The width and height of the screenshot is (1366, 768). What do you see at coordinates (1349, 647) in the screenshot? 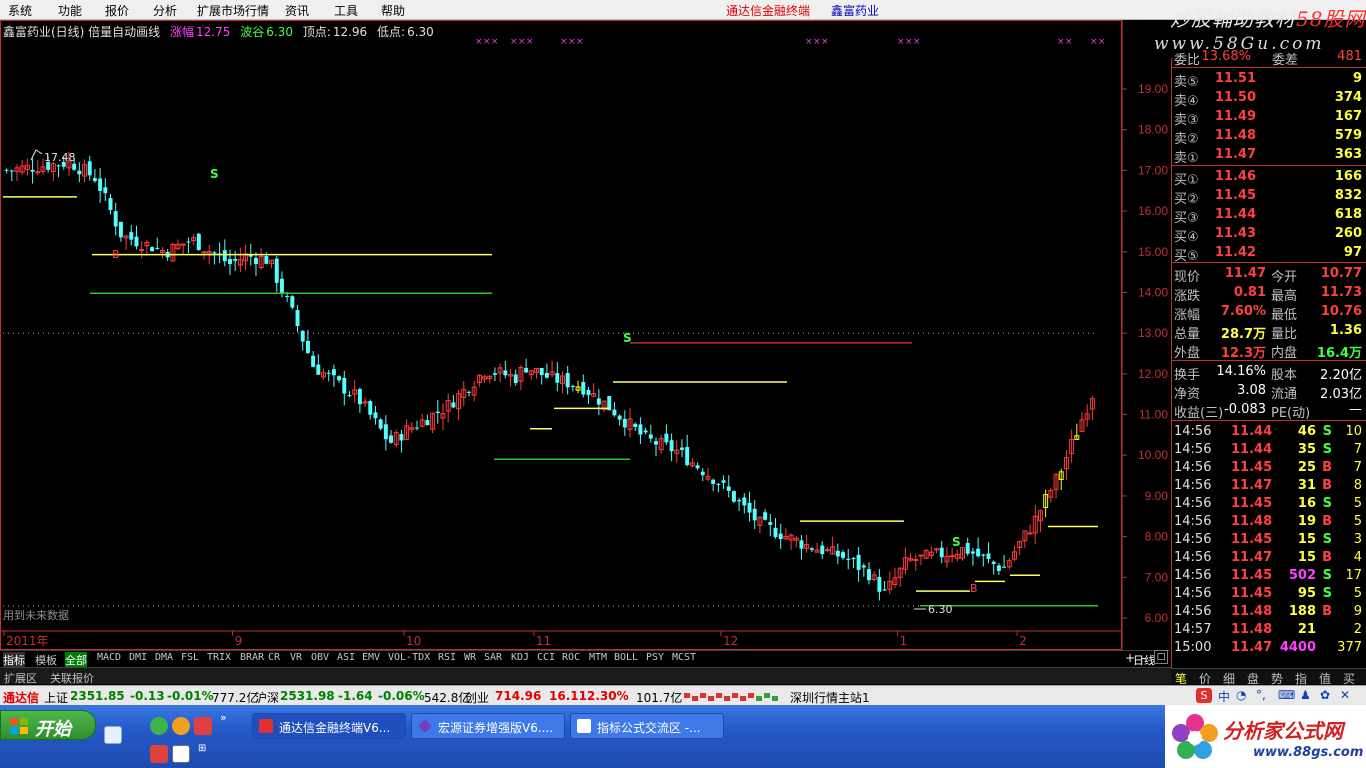
I see `tick-count: 377` at bounding box center [1349, 647].